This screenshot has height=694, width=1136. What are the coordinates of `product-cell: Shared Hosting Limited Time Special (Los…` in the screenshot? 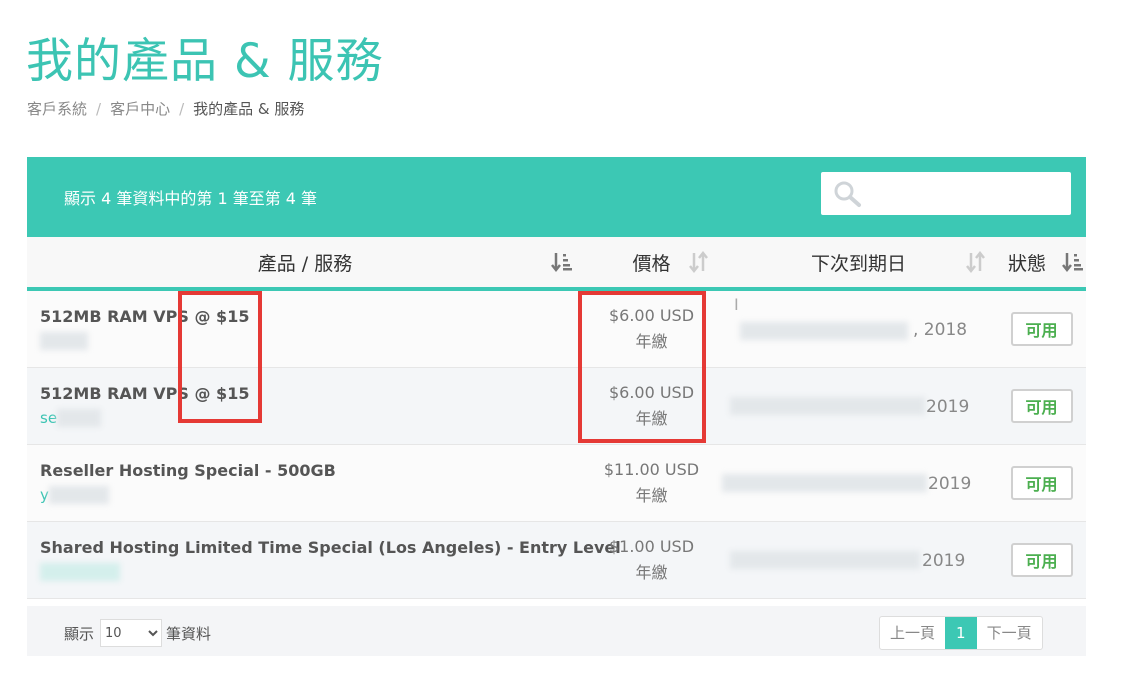 It's located at (324, 560).